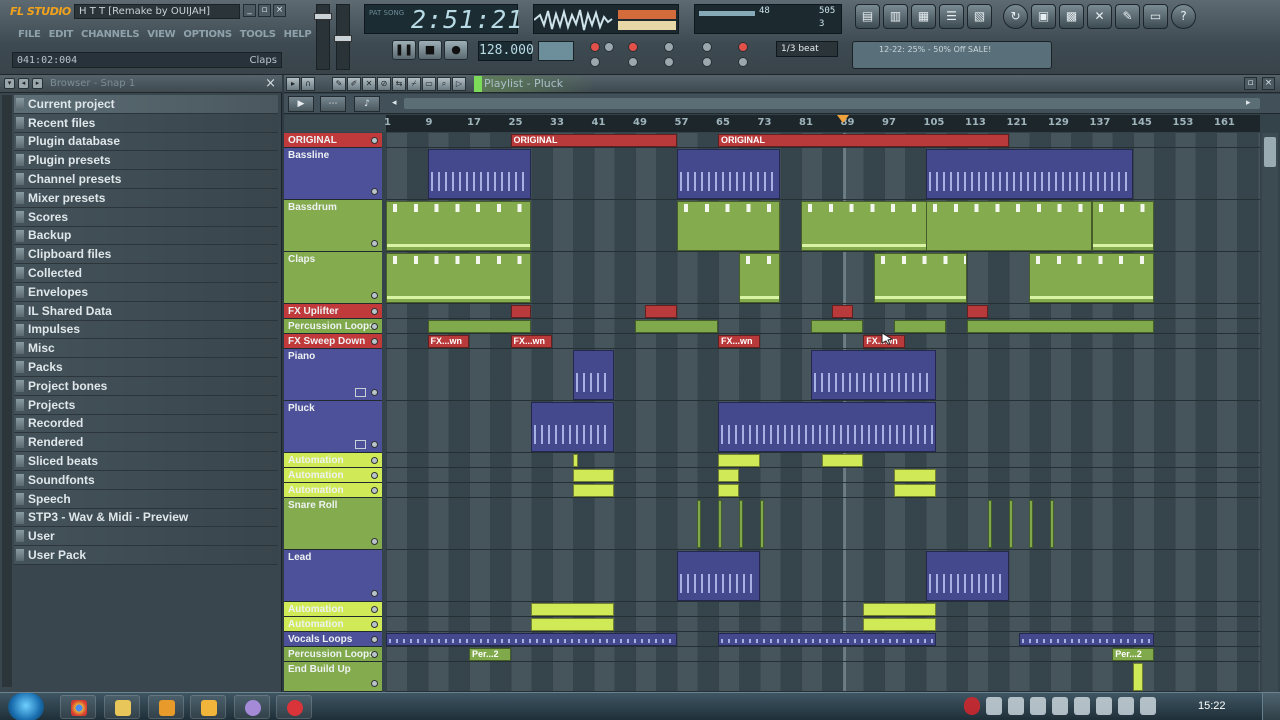 This screenshot has height=720, width=1280. What do you see at coordinates (146, 461) in the screenshot?
I see `browser-item-sliced-beats: Sliced beats` at bounding box center [146, 461].